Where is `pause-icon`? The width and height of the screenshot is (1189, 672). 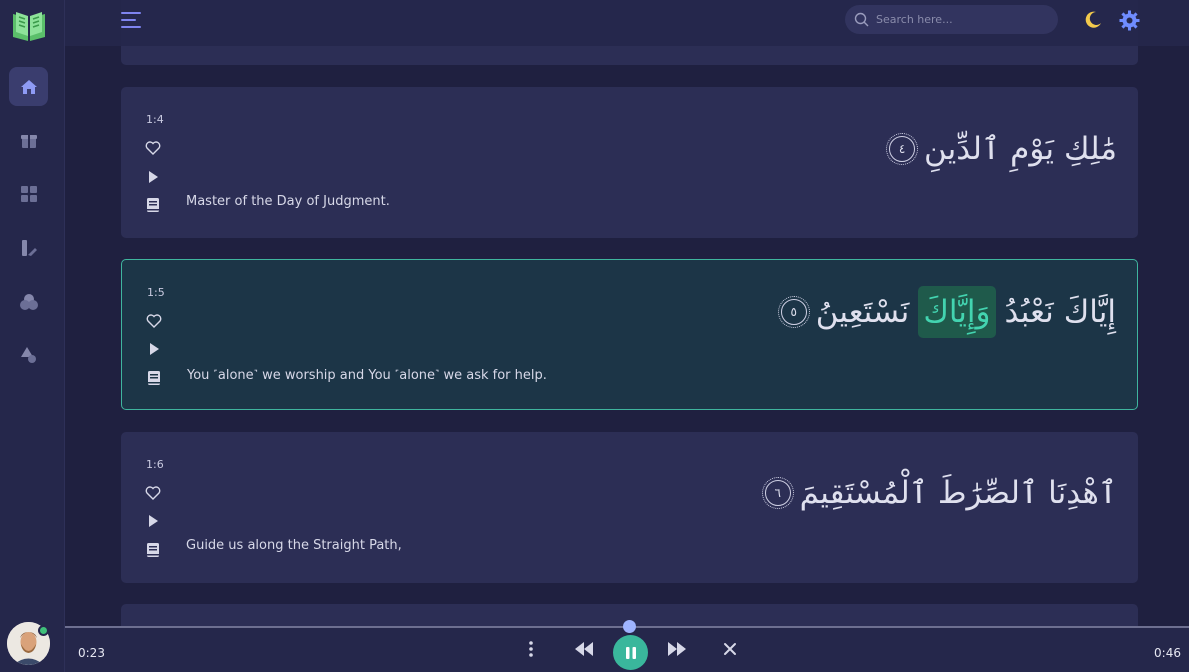 pause-icon is located at coordinates (630, 652).